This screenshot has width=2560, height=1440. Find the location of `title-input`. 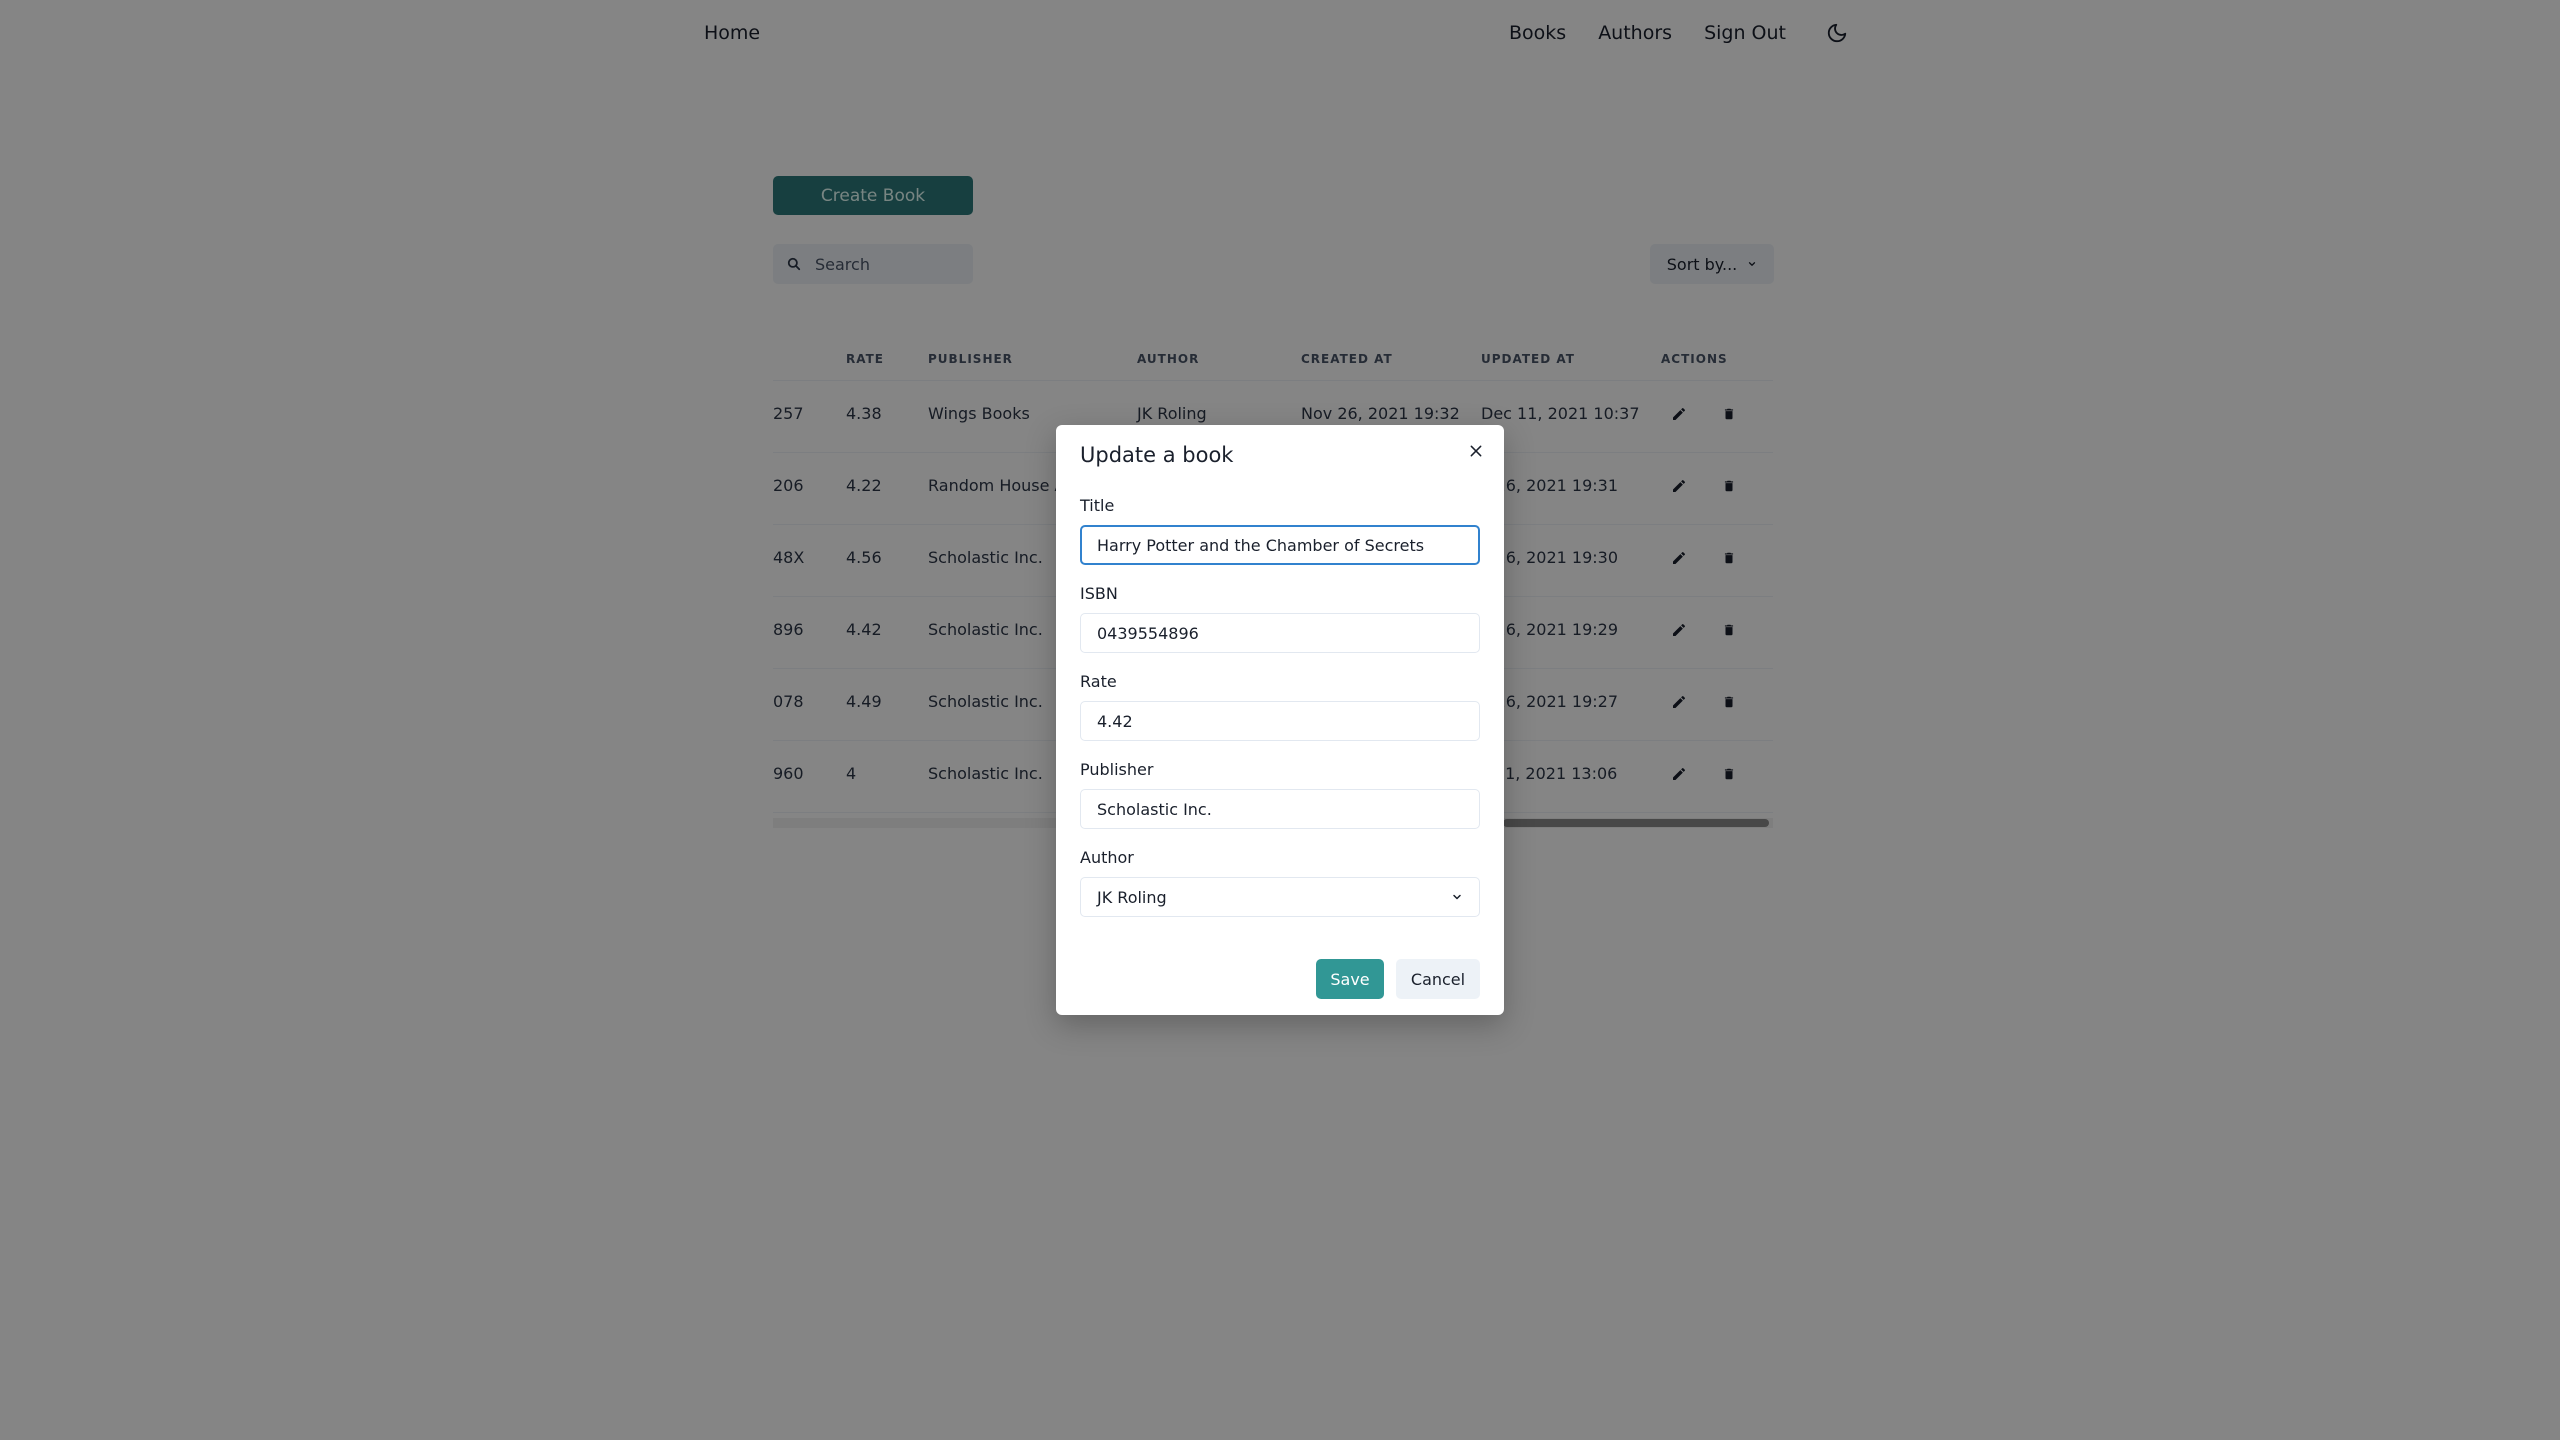

title-input is located at coordinates (1280, 545).